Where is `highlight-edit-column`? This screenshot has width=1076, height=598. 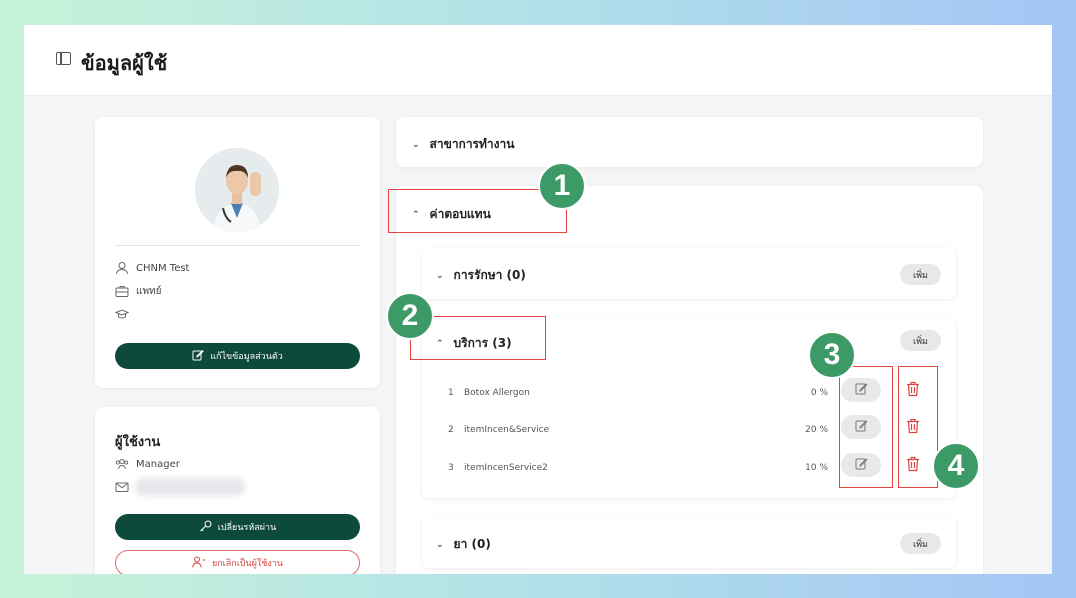 highlight-edit-column is located at coordinates (866, 427).